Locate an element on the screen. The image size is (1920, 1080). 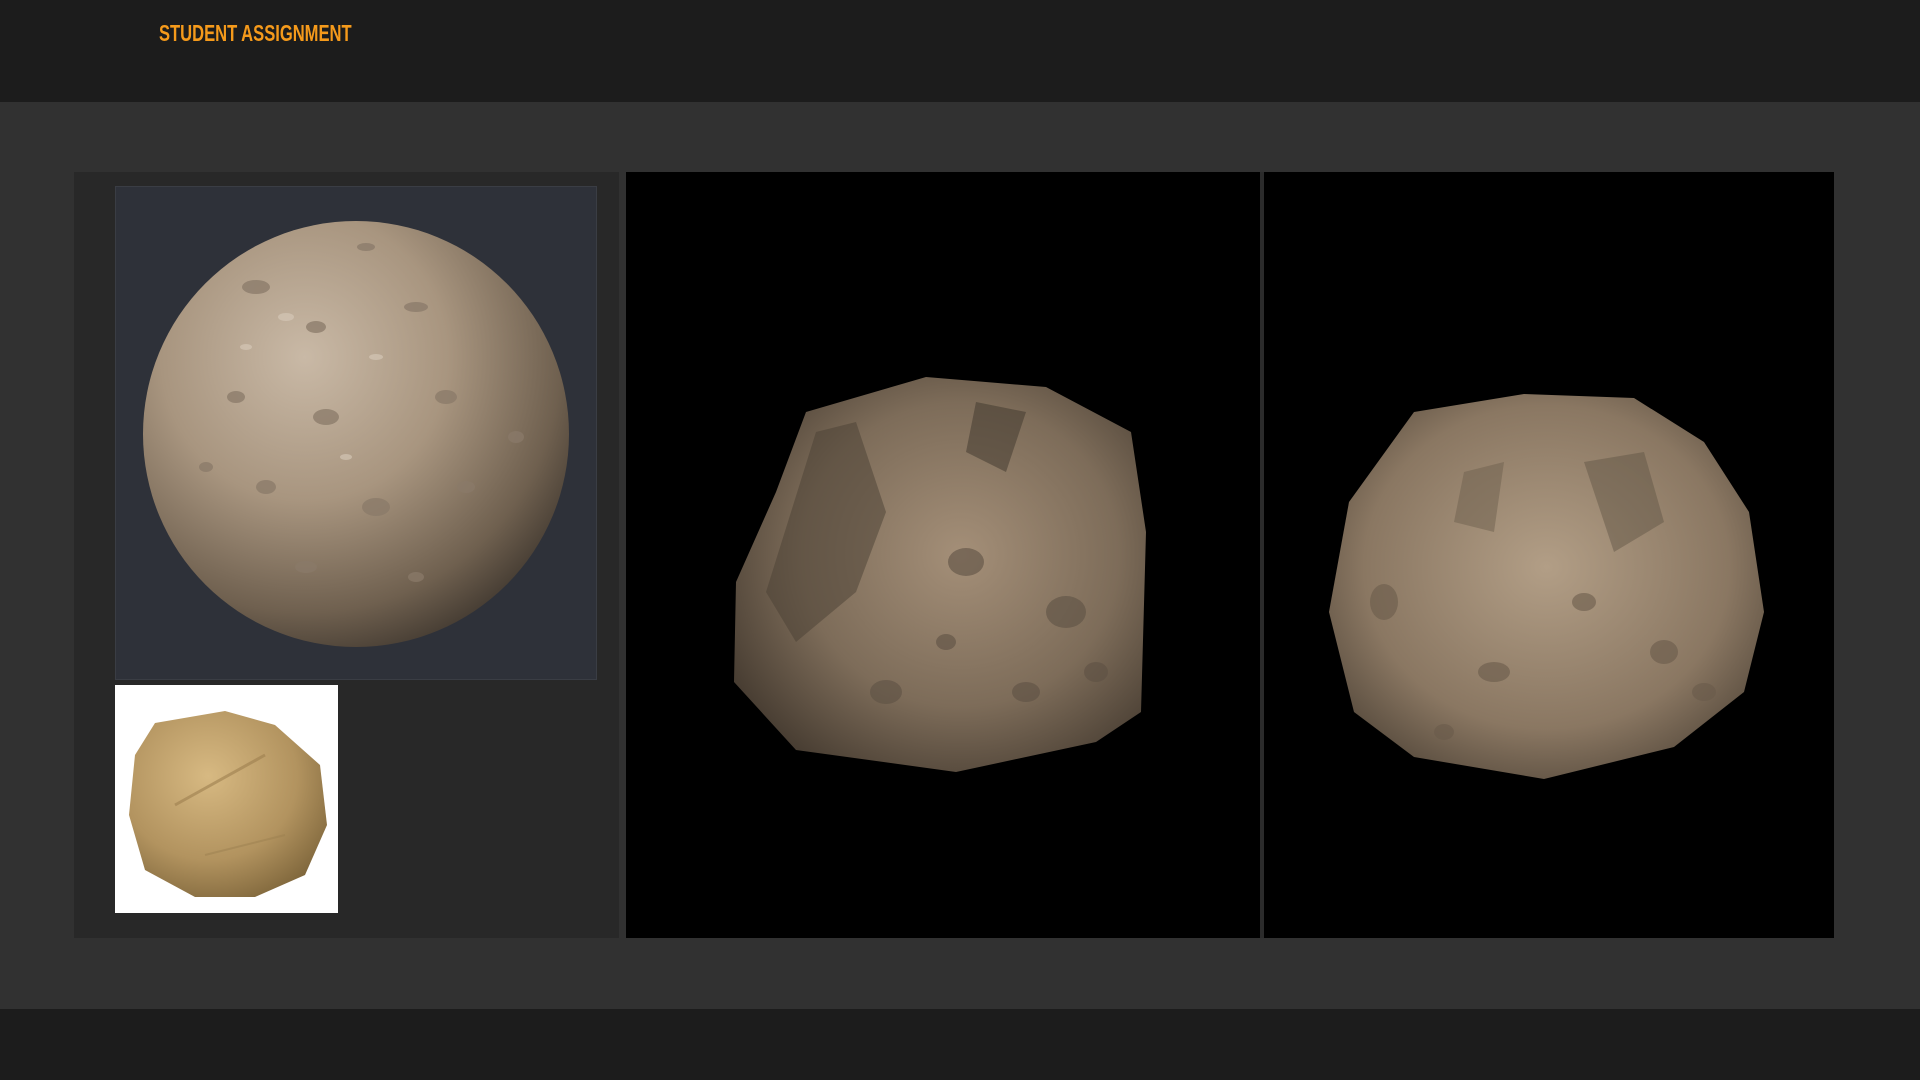
rock-render-1-image is located at coordinates (940, 574).